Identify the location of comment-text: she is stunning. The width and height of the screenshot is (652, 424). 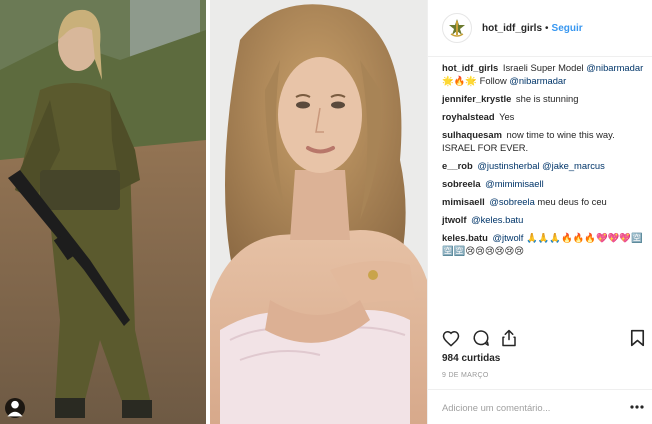
(547, 98).